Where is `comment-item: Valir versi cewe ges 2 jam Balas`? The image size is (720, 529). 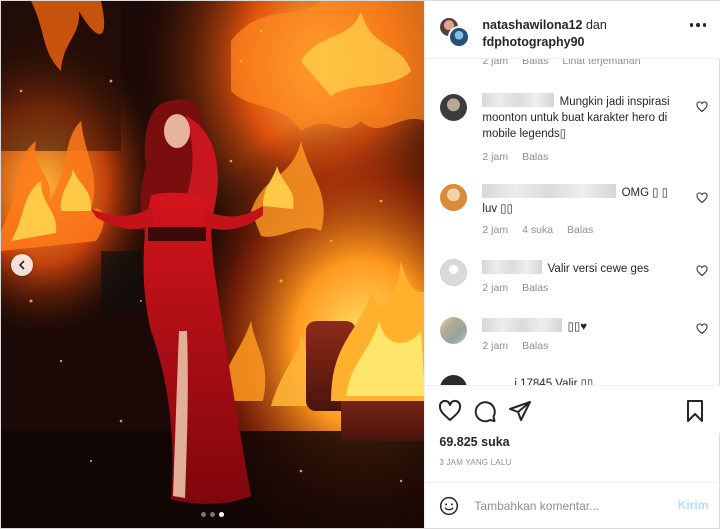
comment-item: Valir versi cewe ges 2 jam Balas is located at coordinates (572, 279).